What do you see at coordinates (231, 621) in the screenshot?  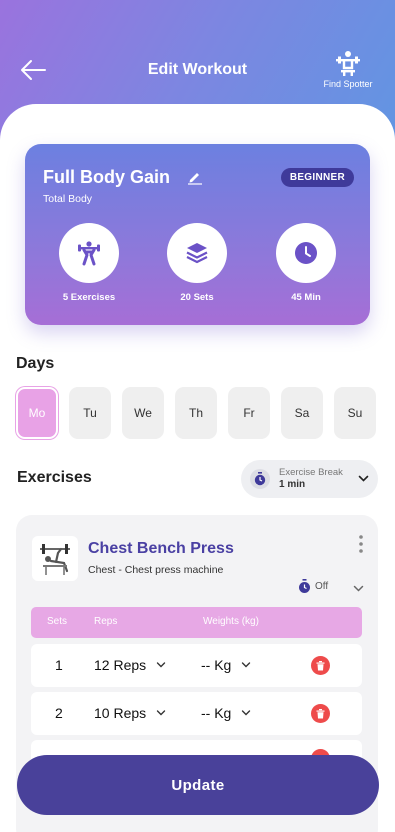 I see `column-weights: Weights (kg)` at bounding box center [231, 621].